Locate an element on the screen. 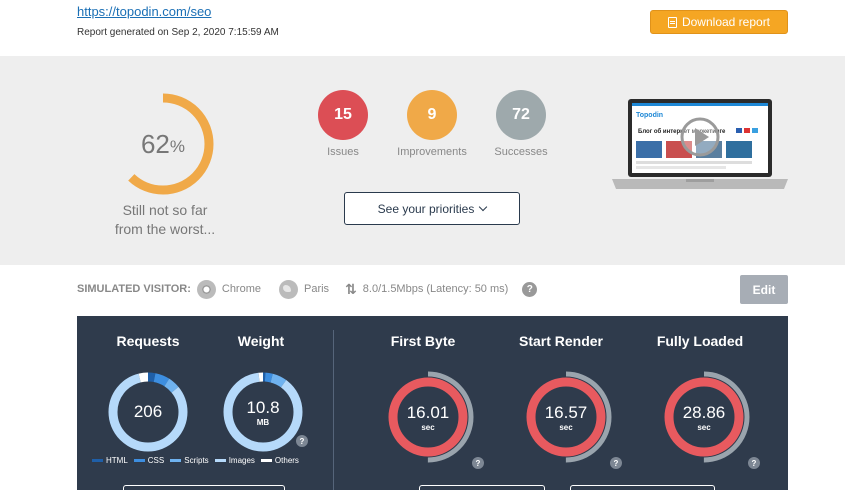 The image size is (845, 490). legend-item: Scripts is located at coordinates (189, 460).